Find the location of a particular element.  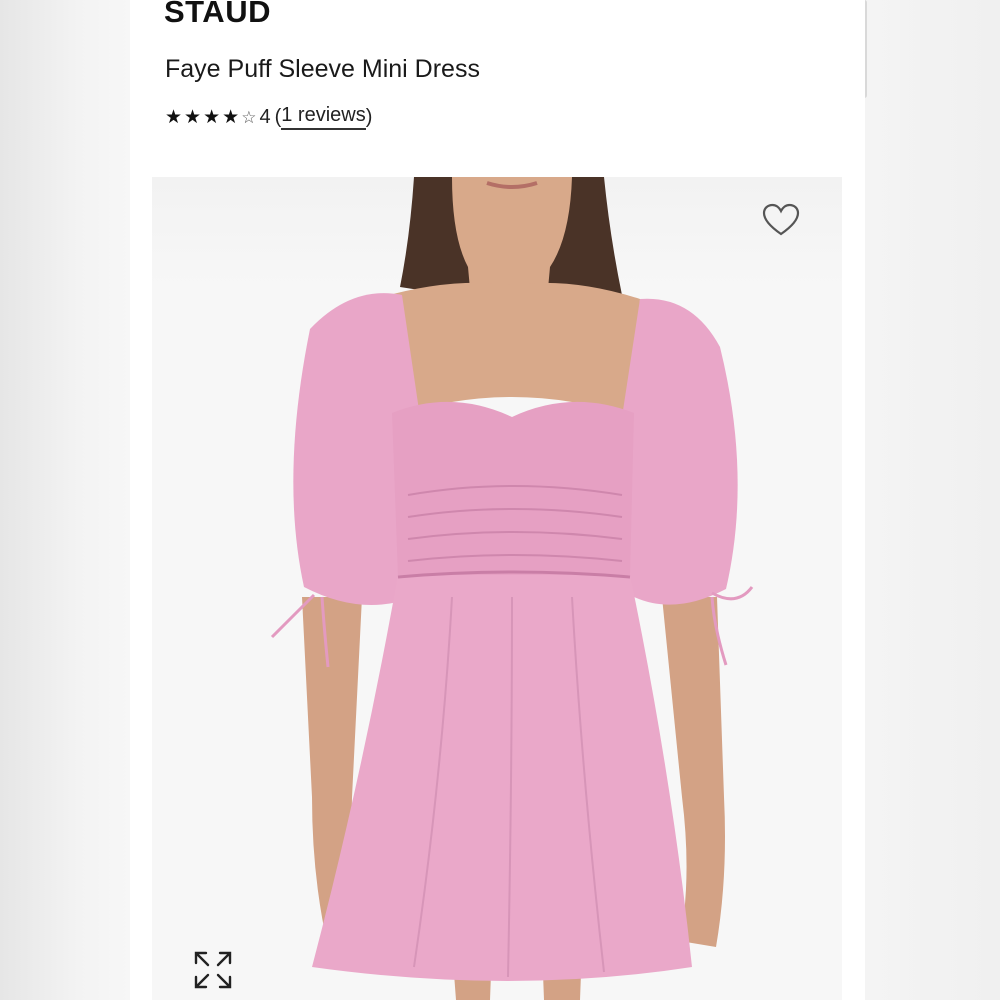

reviews-link: 1 reviews is located at coordinates (323, 117).